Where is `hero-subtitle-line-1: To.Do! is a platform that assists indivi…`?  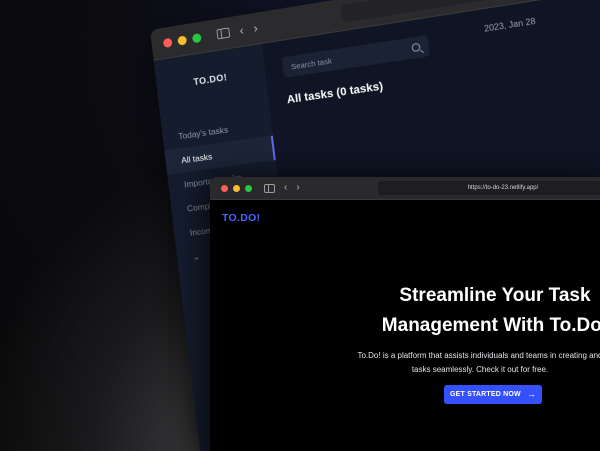
hero-subtitle-line-1: To.Do! is a platform that assists indivi… is located at coordinates (478, 355).